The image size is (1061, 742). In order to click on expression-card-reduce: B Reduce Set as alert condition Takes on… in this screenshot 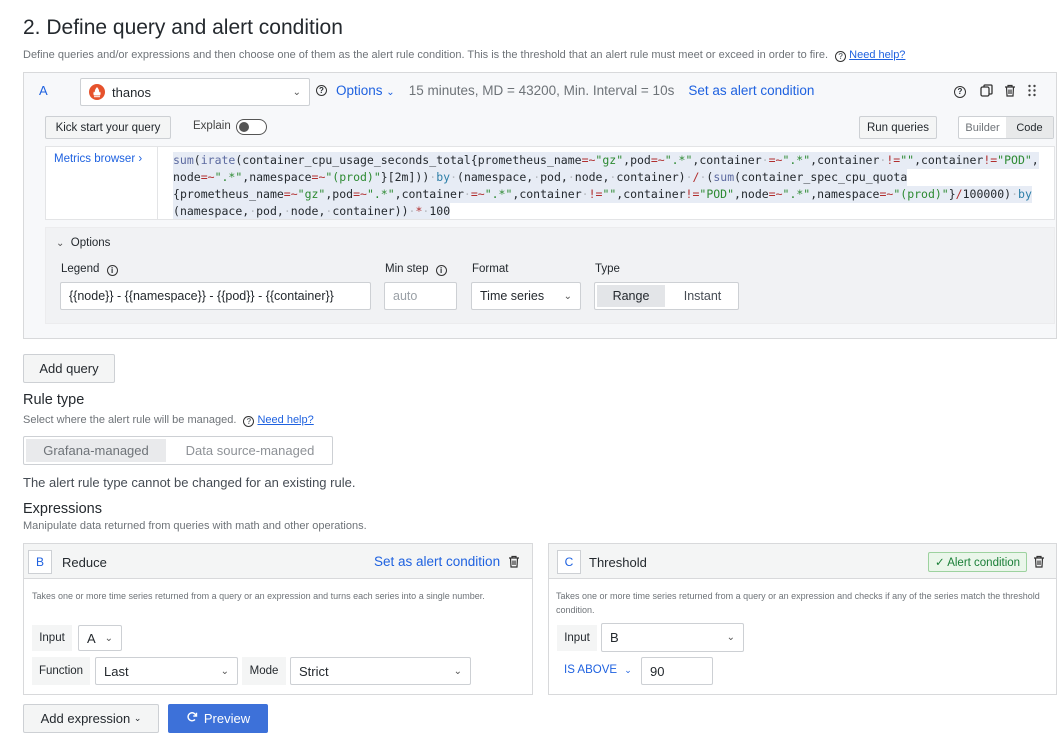, I will do `click(278, 619)`.